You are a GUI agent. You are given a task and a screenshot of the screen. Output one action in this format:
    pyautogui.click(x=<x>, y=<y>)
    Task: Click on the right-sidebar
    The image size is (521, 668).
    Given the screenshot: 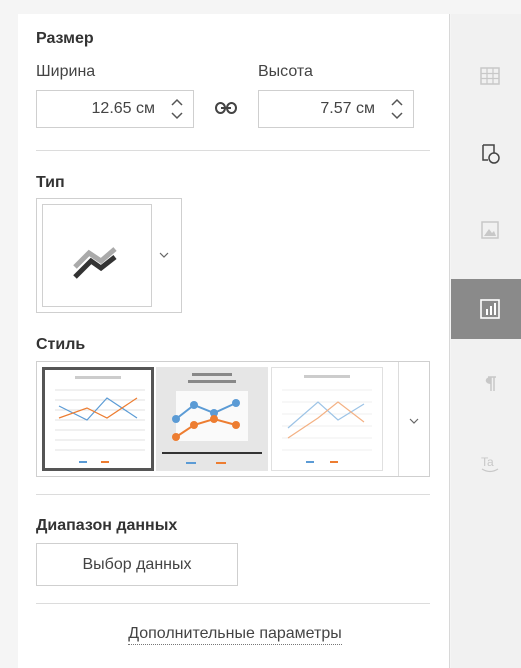 What is the action you would take?
    pyautogui.click(x=486, y=341)
    